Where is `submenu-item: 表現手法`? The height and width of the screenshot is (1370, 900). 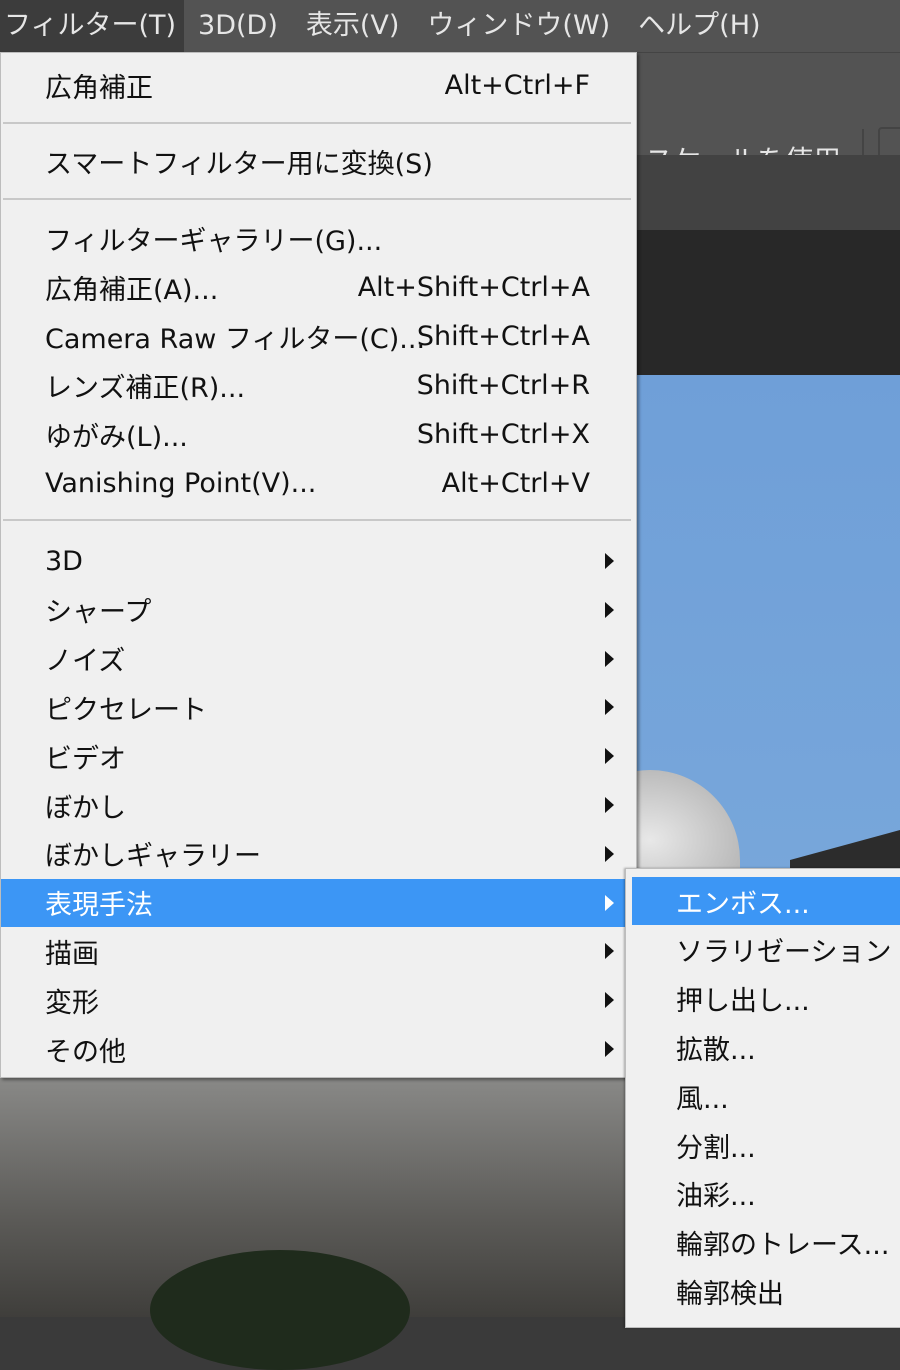 submenu-item: 表現手法 is located at coordinates (316, 902).